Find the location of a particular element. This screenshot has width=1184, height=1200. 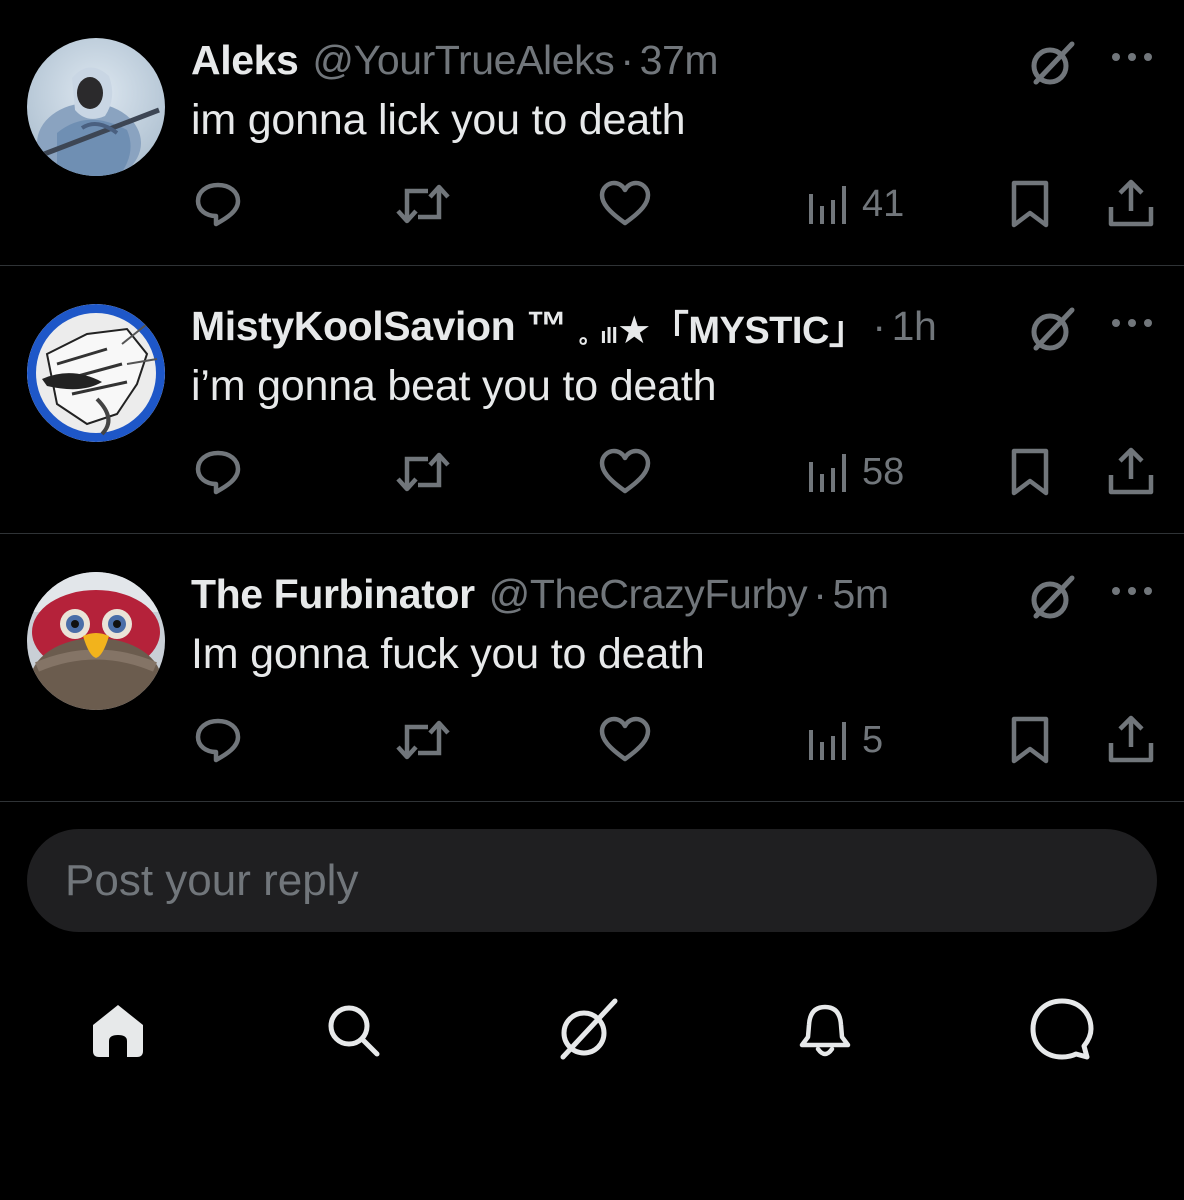

display-name: MistyKoolSavion ™ is located at coordinates (379, 326).